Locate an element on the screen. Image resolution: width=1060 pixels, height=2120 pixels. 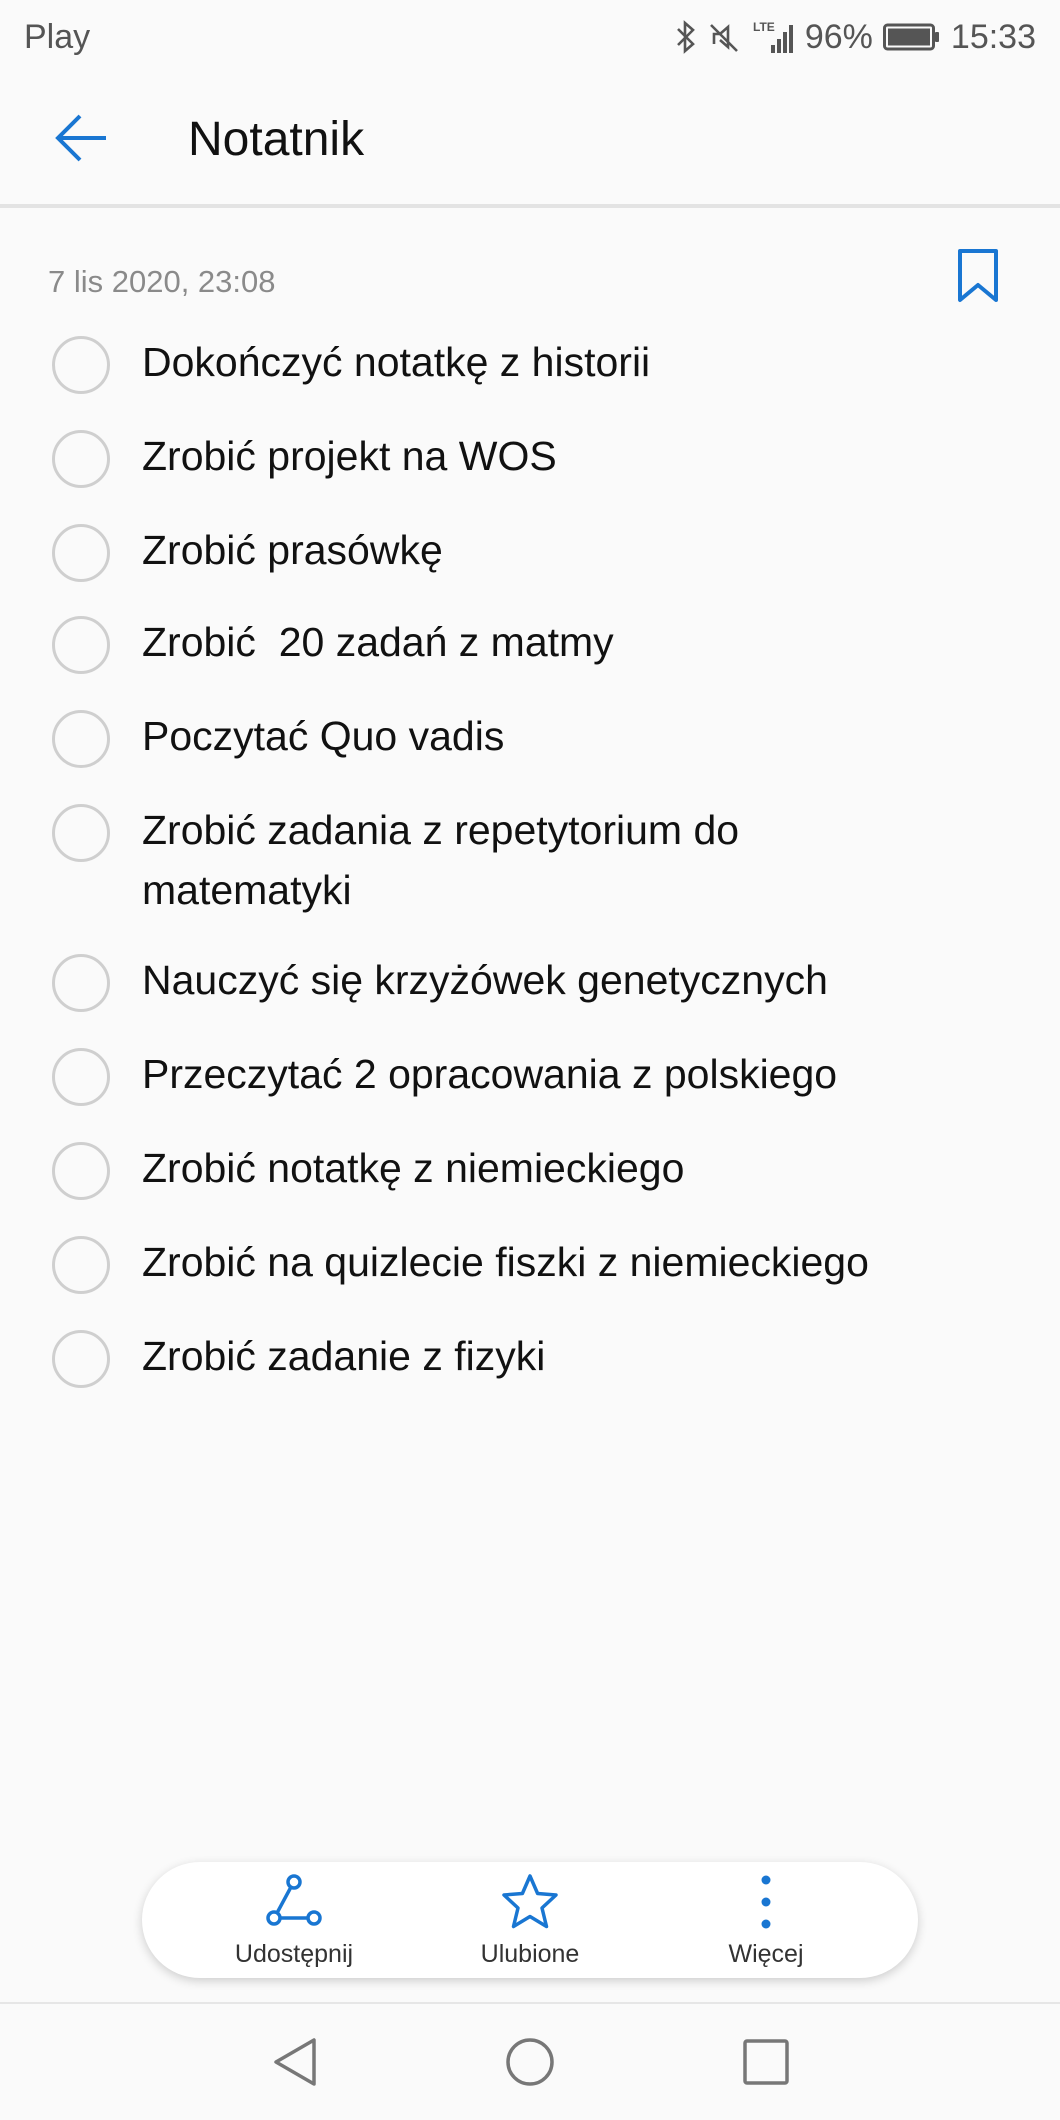
bookmark-icon is located at coordinates (978, 276).